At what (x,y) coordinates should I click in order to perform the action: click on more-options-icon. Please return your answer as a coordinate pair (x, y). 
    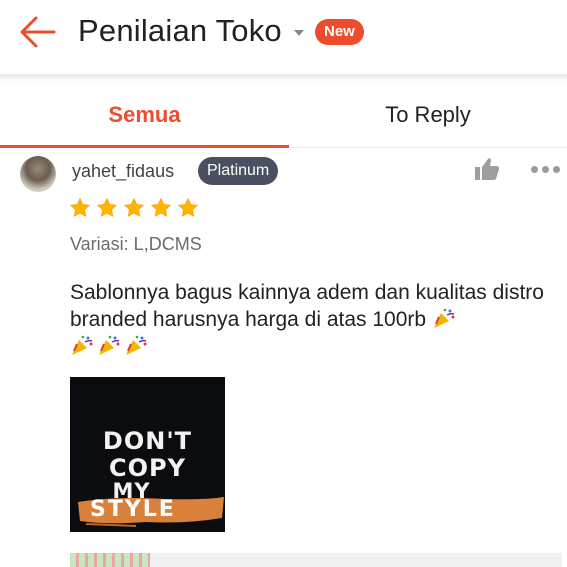
    Looking at the image, I should click on (546, 170).